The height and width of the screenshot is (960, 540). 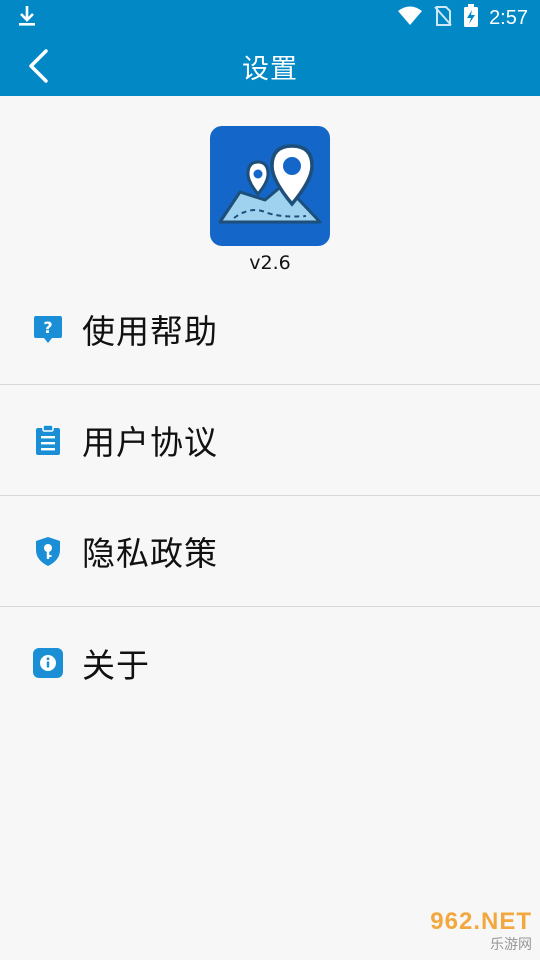 What do you see at coordinates (410, 18) in the screenshot?
I see `wifi-icon` at bounding box center [410, 18].